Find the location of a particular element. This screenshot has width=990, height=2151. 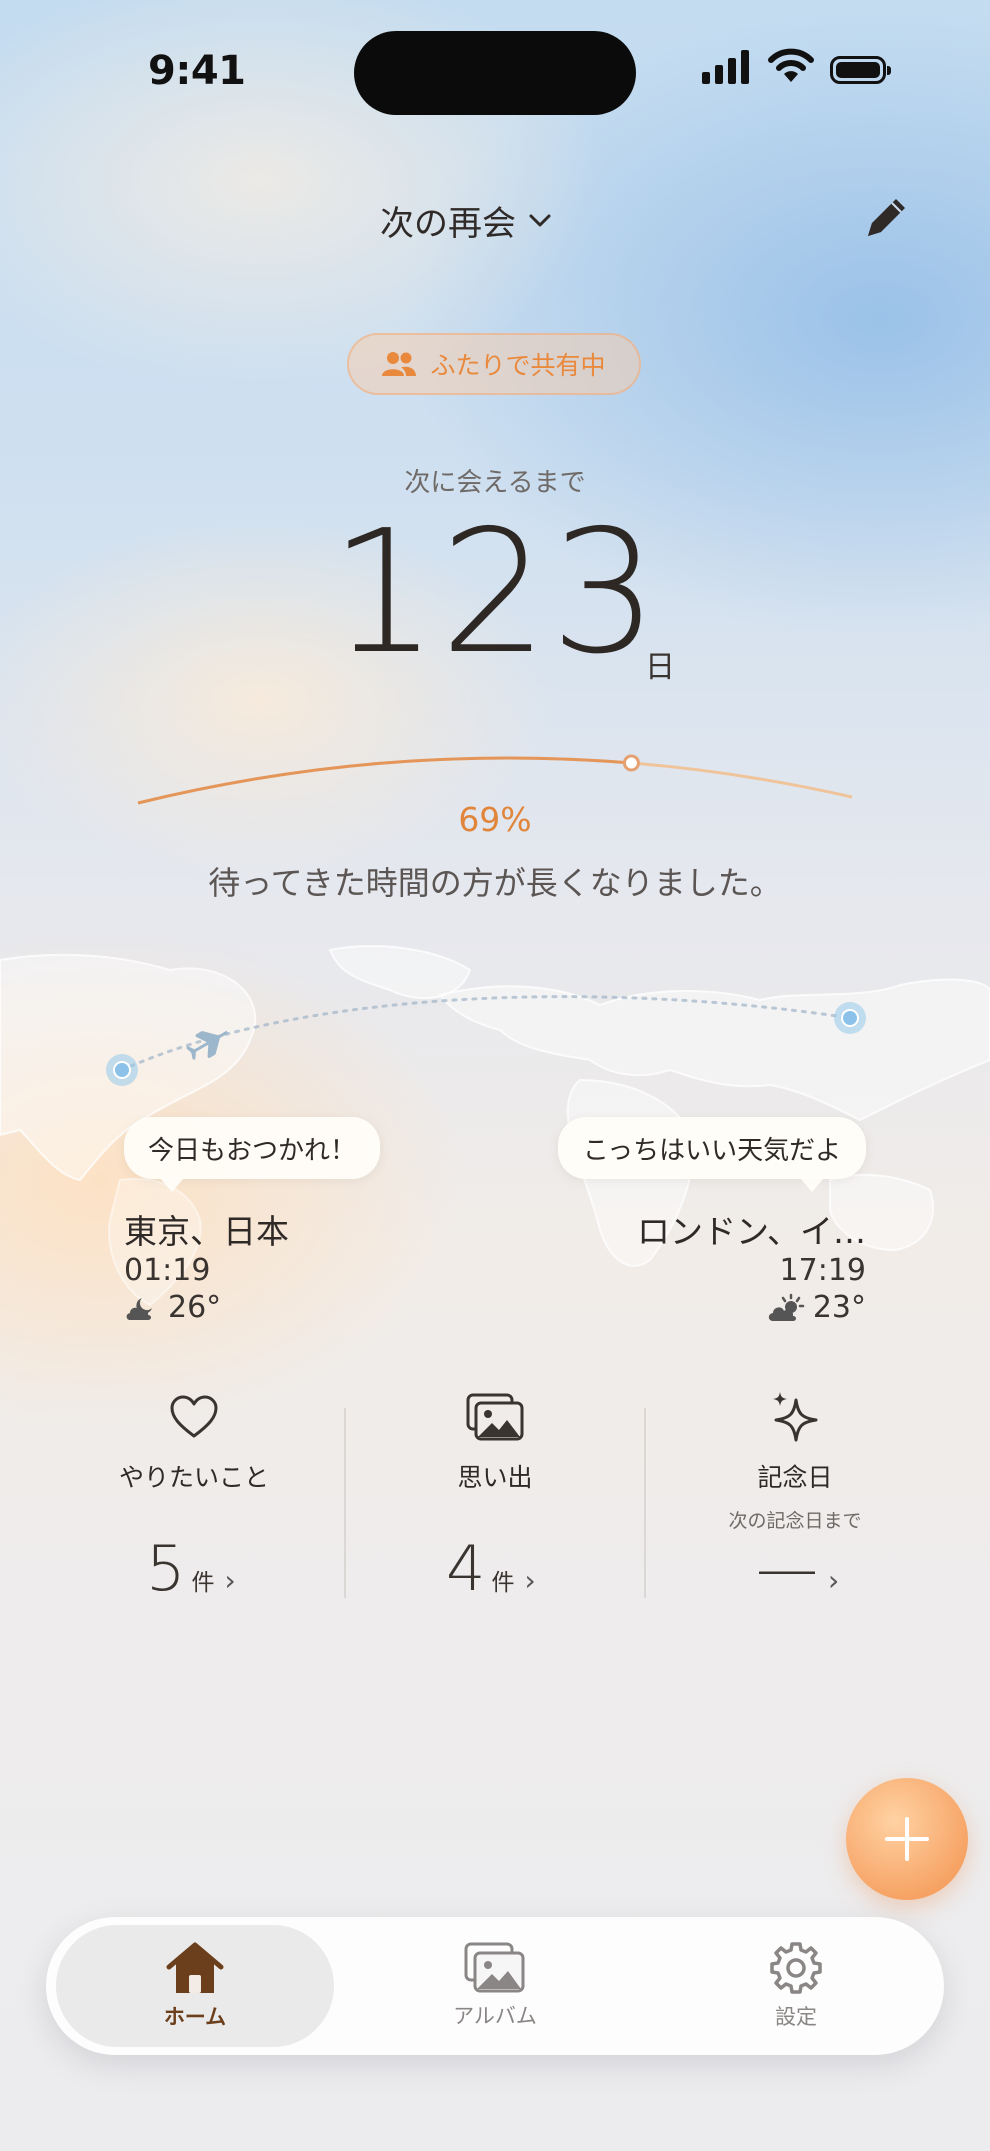

status-time: 9:41 is located at coordinates (197, 71).